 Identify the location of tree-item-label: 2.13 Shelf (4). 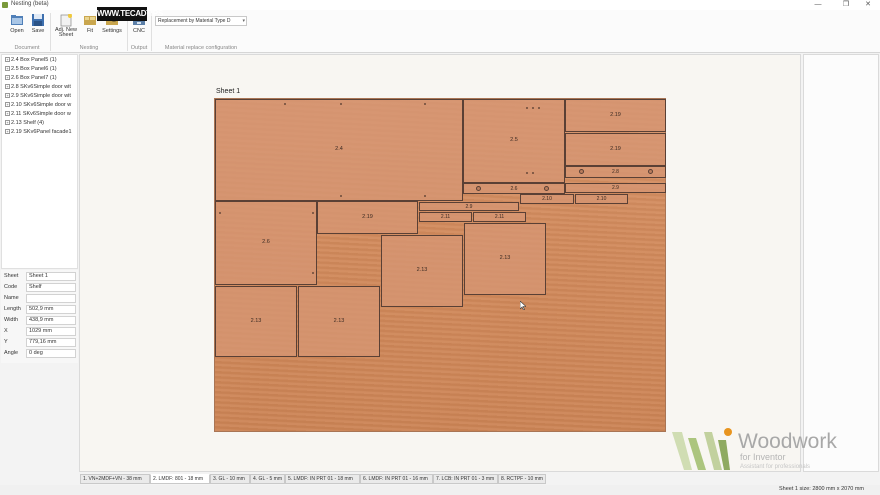
(28, 123).